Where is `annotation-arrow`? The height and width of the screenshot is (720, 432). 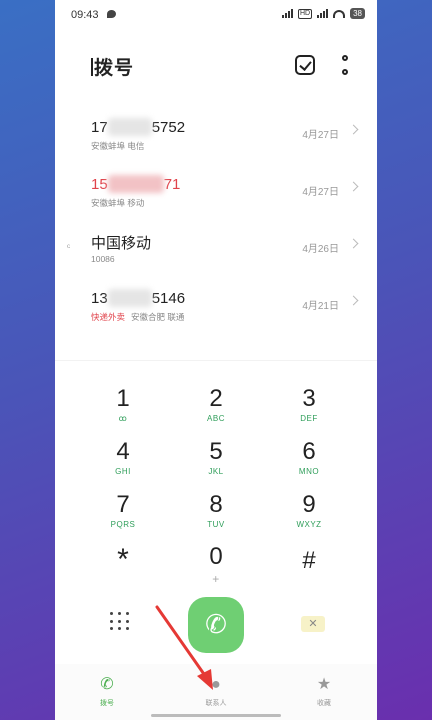 annotation-arrow is located at coordinates (184, 647).